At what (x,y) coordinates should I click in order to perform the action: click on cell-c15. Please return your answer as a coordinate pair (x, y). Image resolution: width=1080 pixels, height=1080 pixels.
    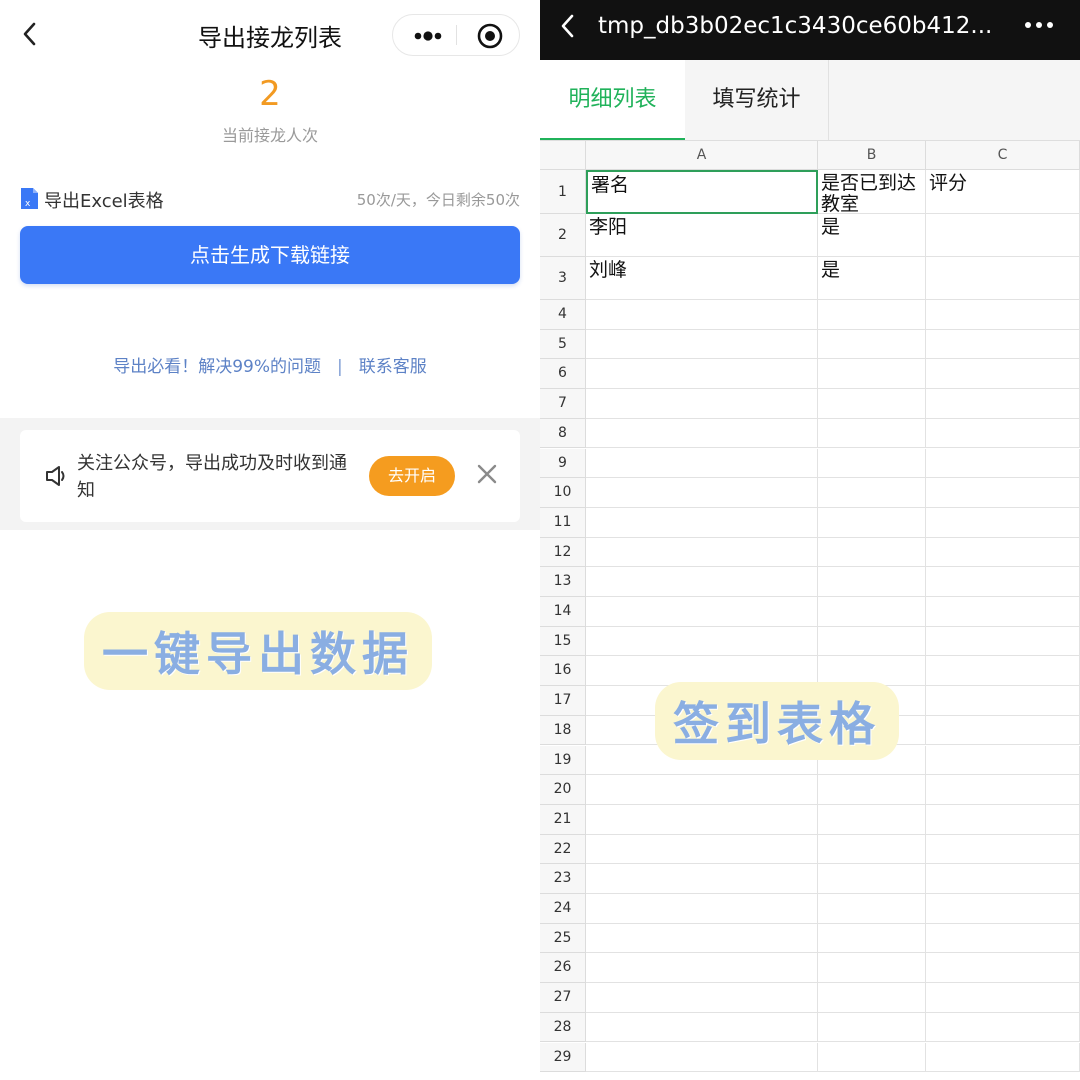
    Looking at the image, I should click on (1003, 641).